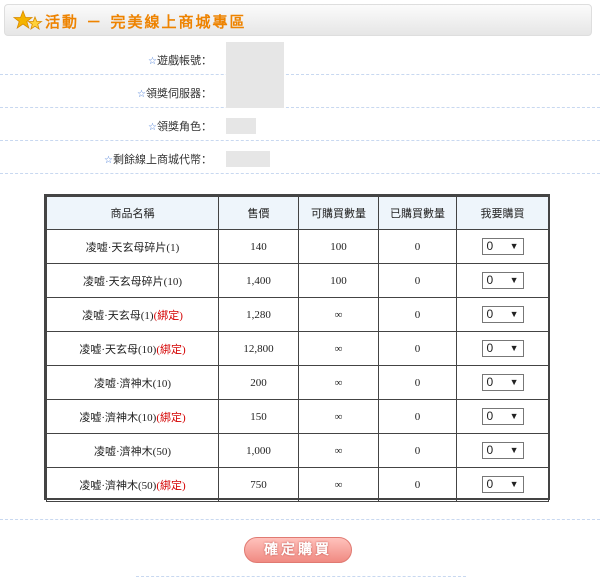 Image resolution: width=600 pixels, height=583 pixels. I want to click on account-label: ☆遊戲帳號：, so click(180, 60).